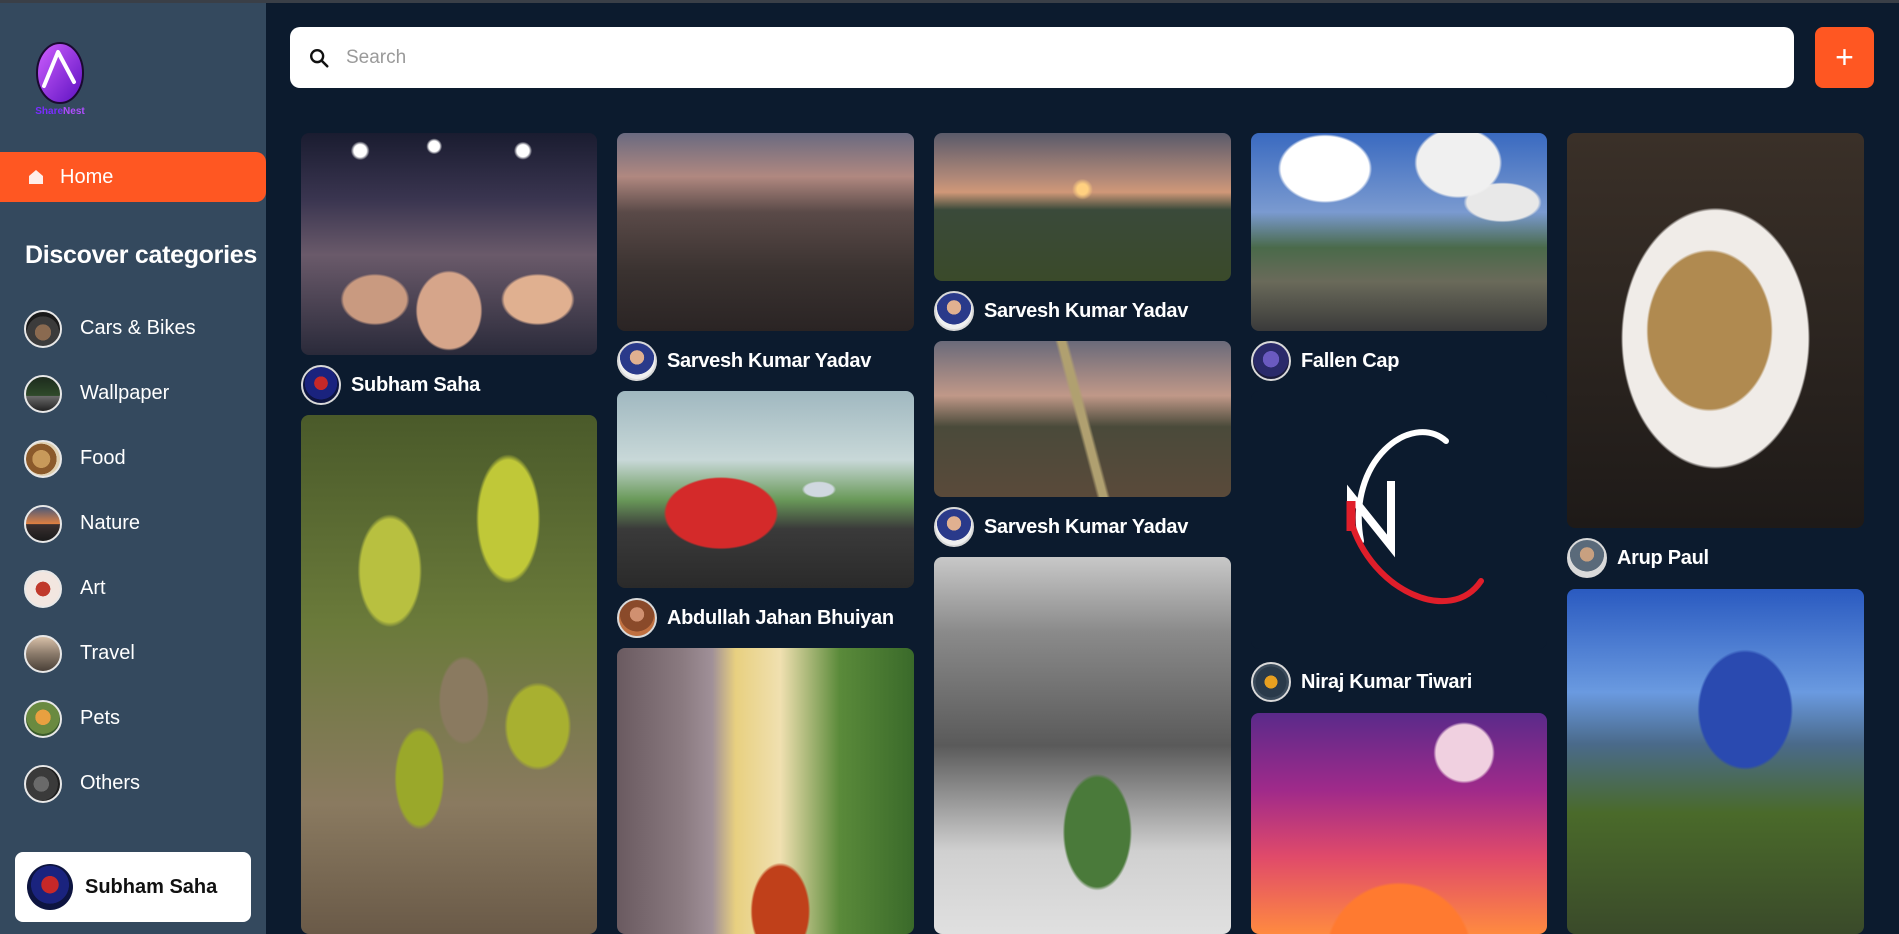 This screenshot has width=1899, height=934. What do you see at coordinates (100, 718) in the screenshot?
I see `category-label: Pets` at bounding box center [100, 718].